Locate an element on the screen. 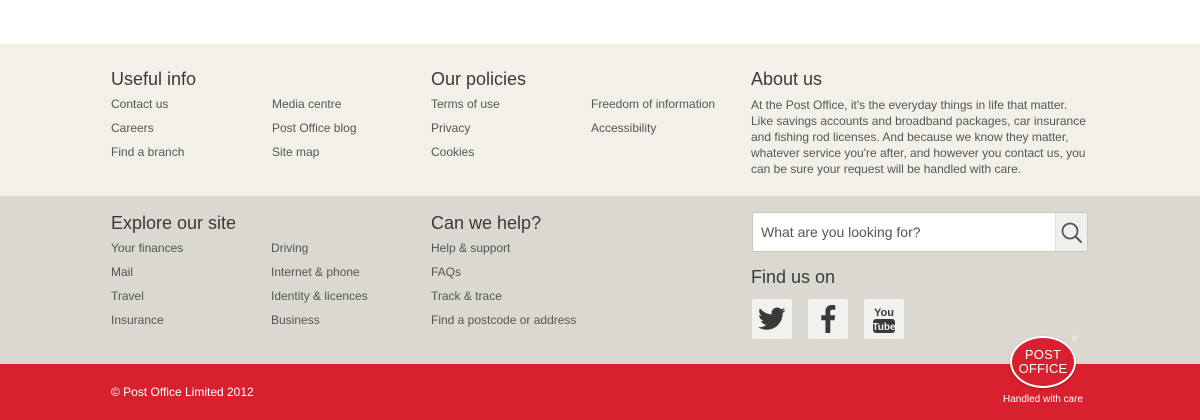 The width and height of the screenshot is (1200, 420). link-find-postcode: Find a postcode or address is located at coordinates (503, 320).